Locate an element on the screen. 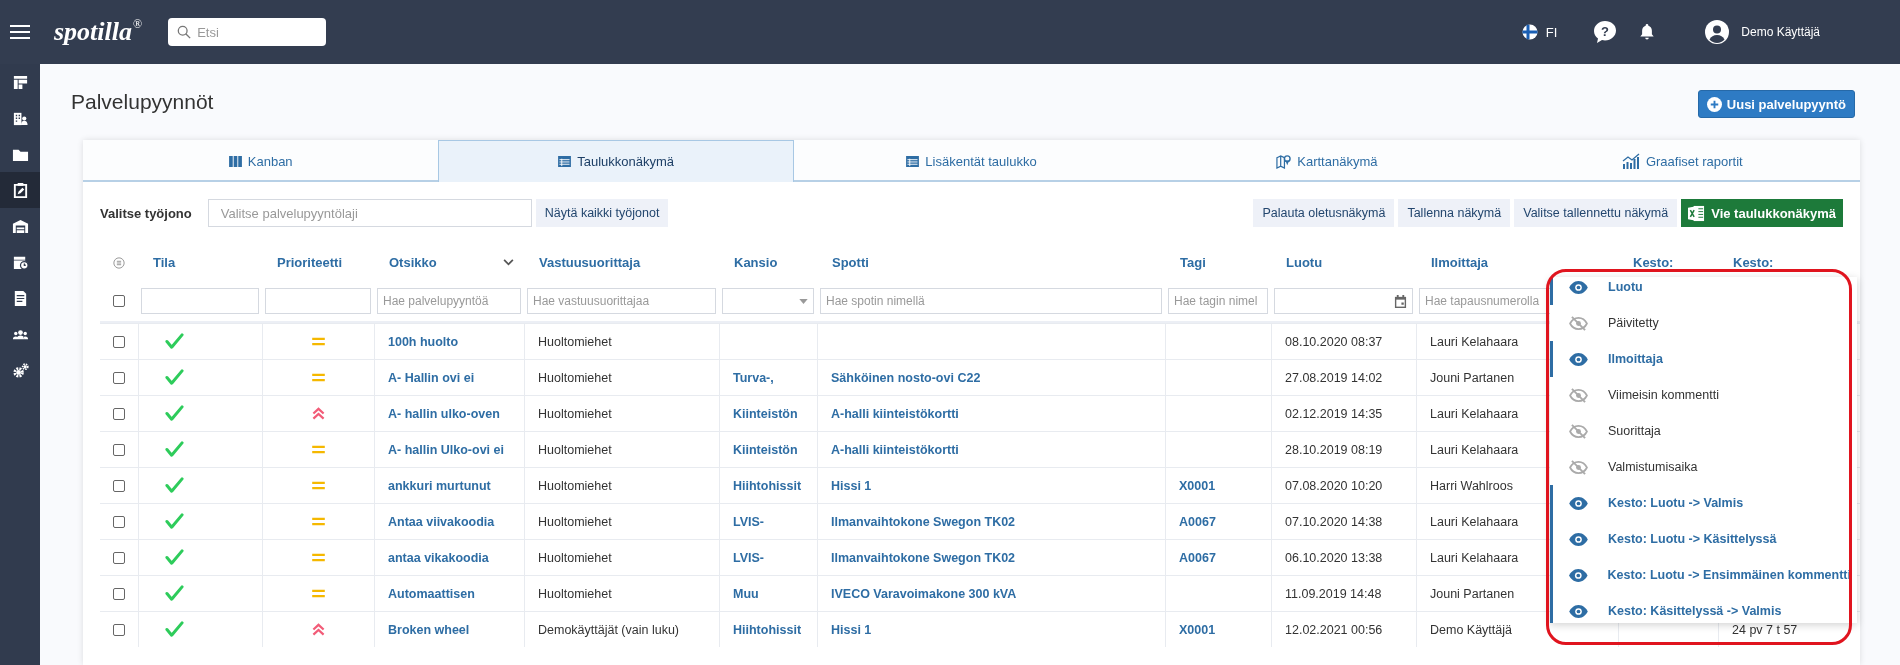  table-cell: Muu is located at coordinates (768, 593).